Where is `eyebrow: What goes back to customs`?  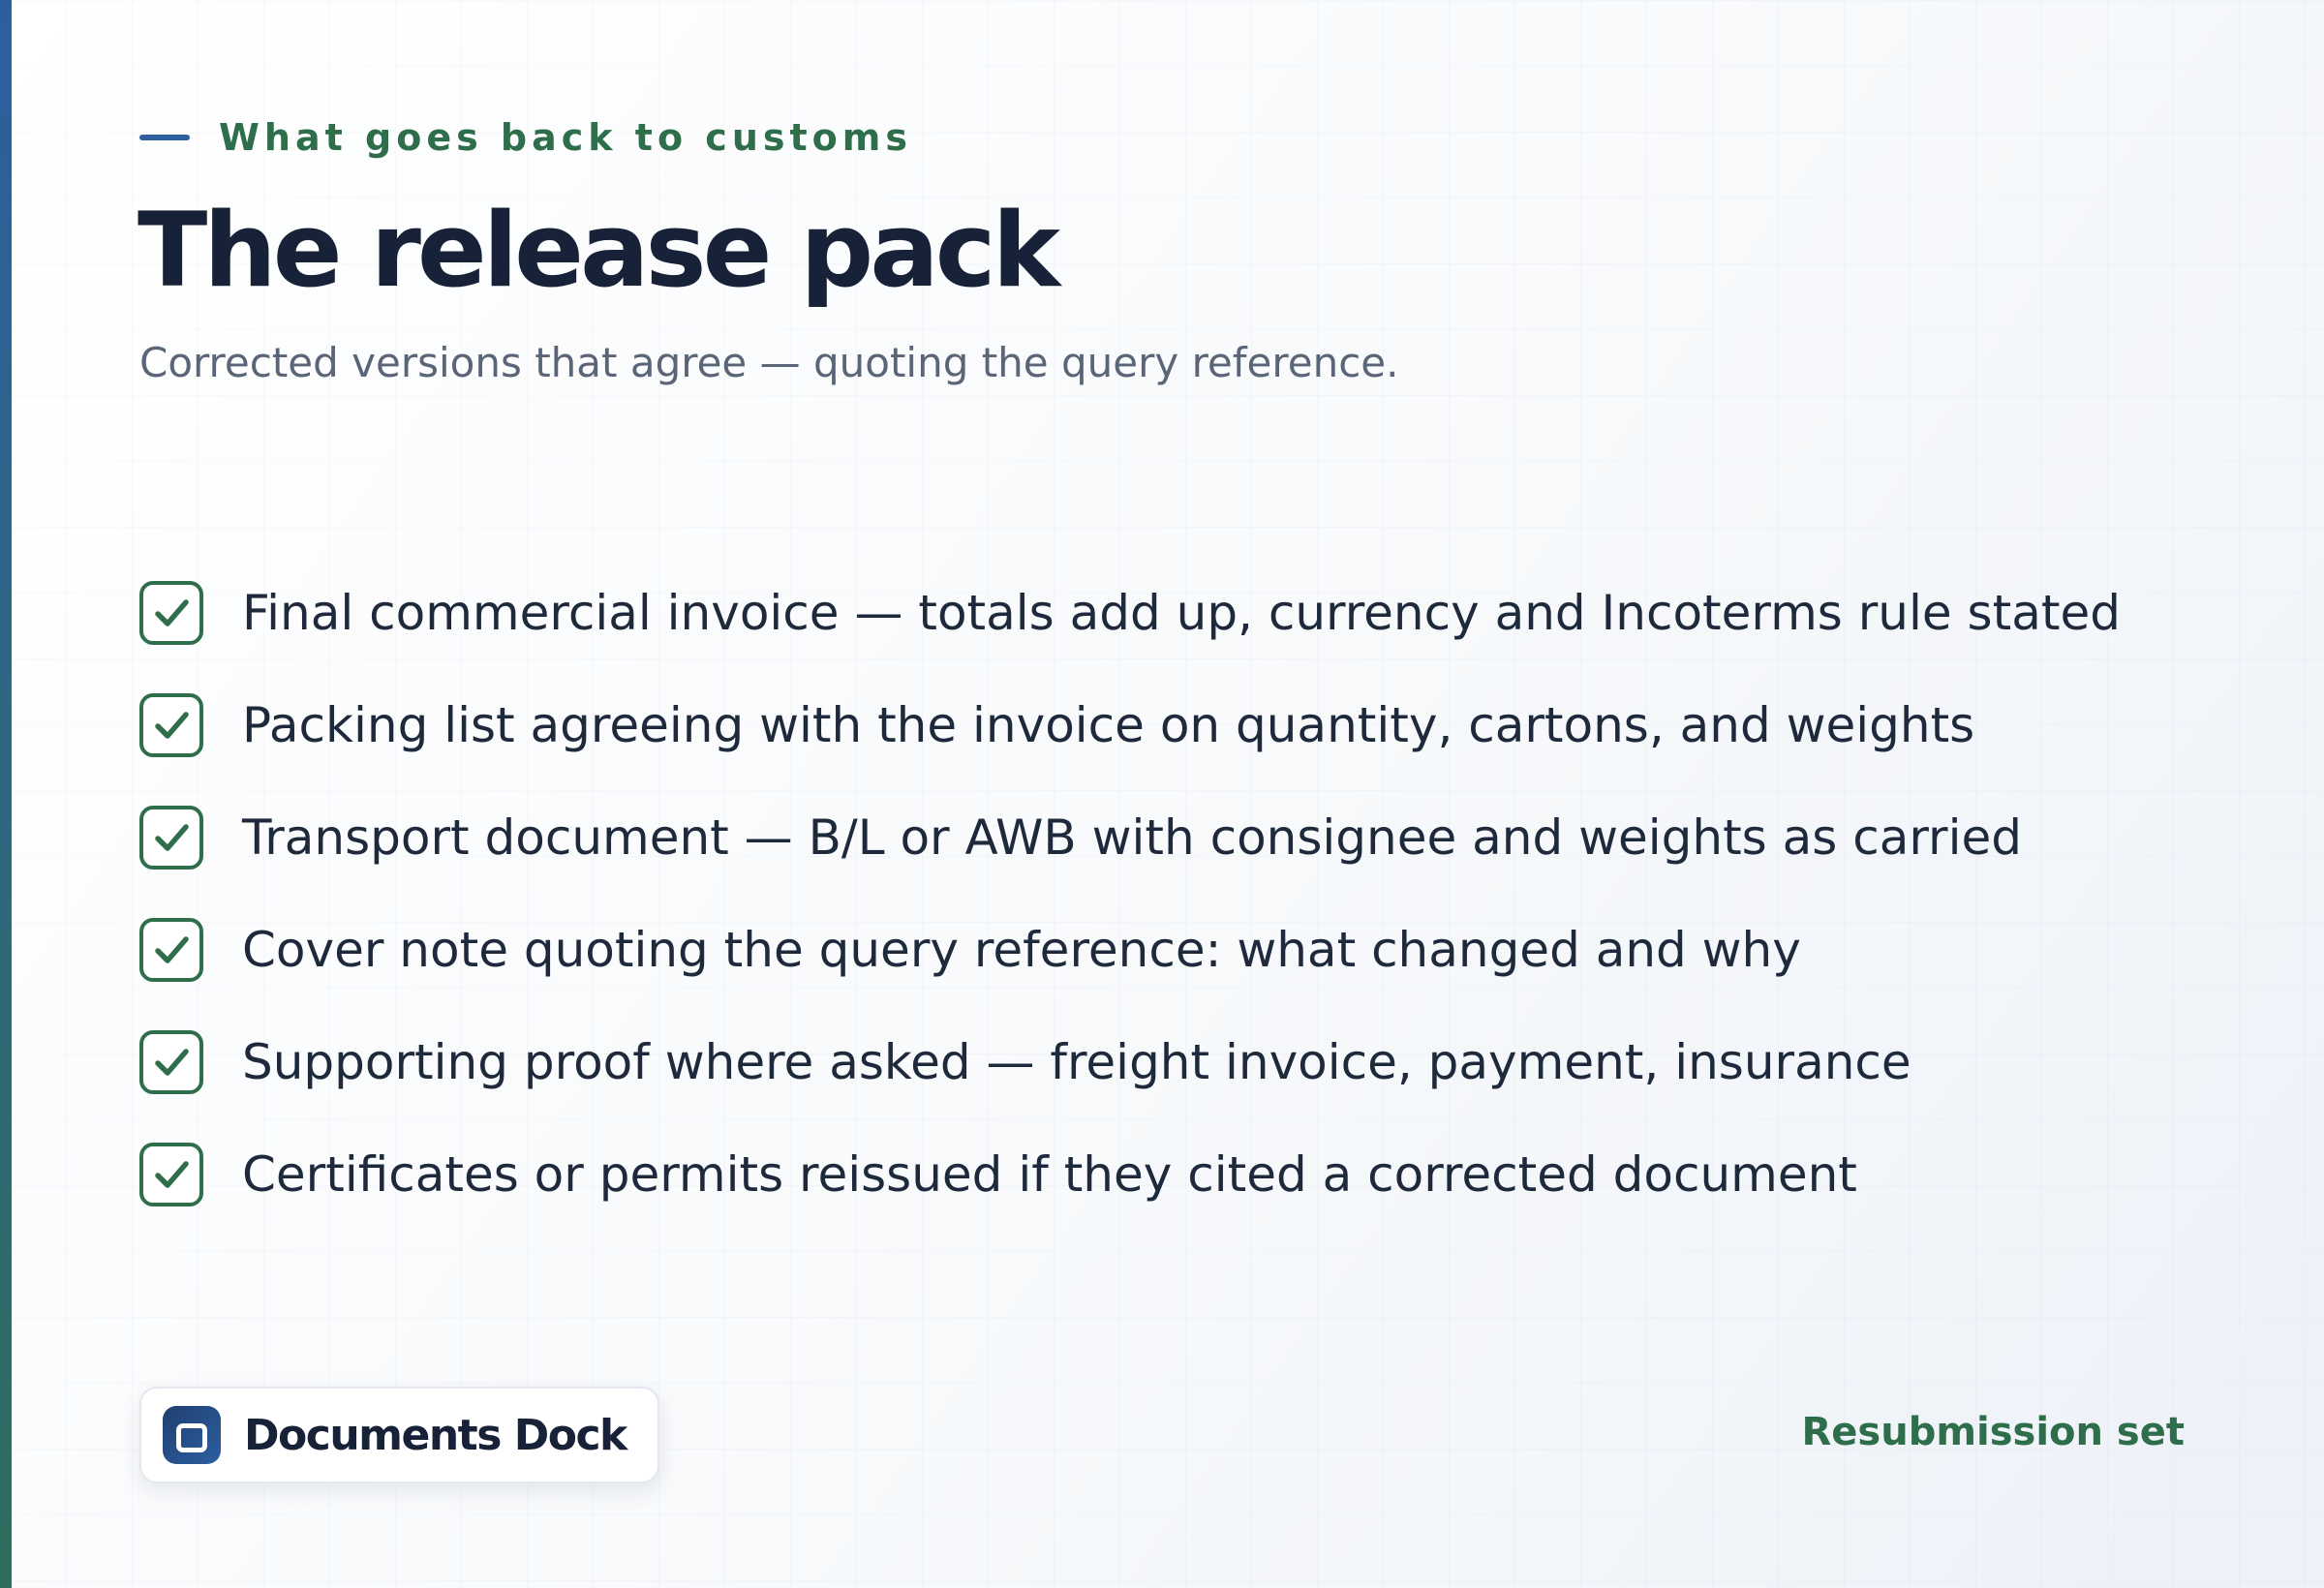
eyebrow: What goes back to customs is located at coordinates (525, 137).